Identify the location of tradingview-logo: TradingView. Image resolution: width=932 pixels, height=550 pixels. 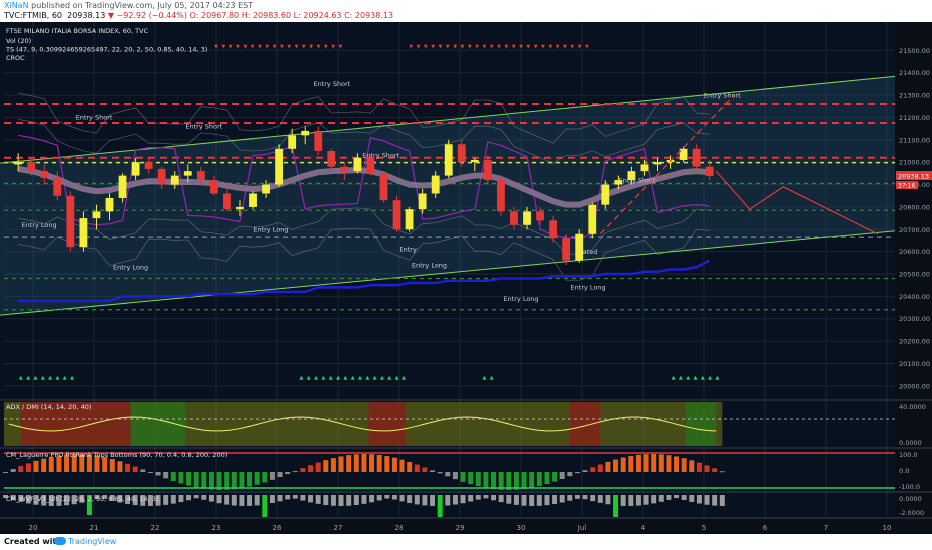
(85, 541).